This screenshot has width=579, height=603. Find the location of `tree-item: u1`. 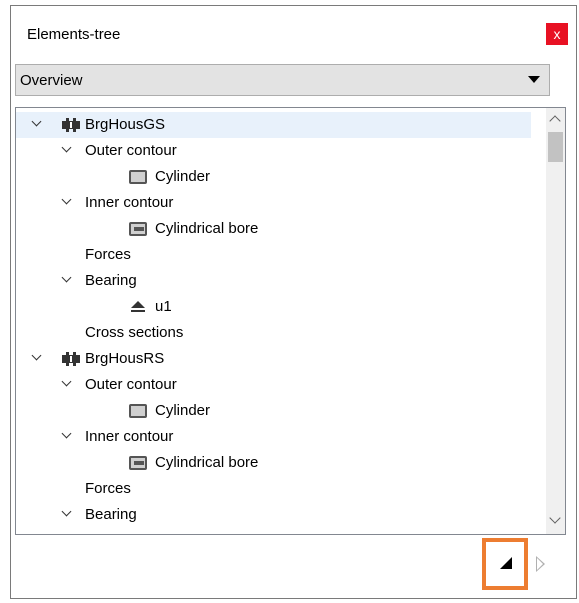

tree-item: u1 is located at coordinates (273, 307).